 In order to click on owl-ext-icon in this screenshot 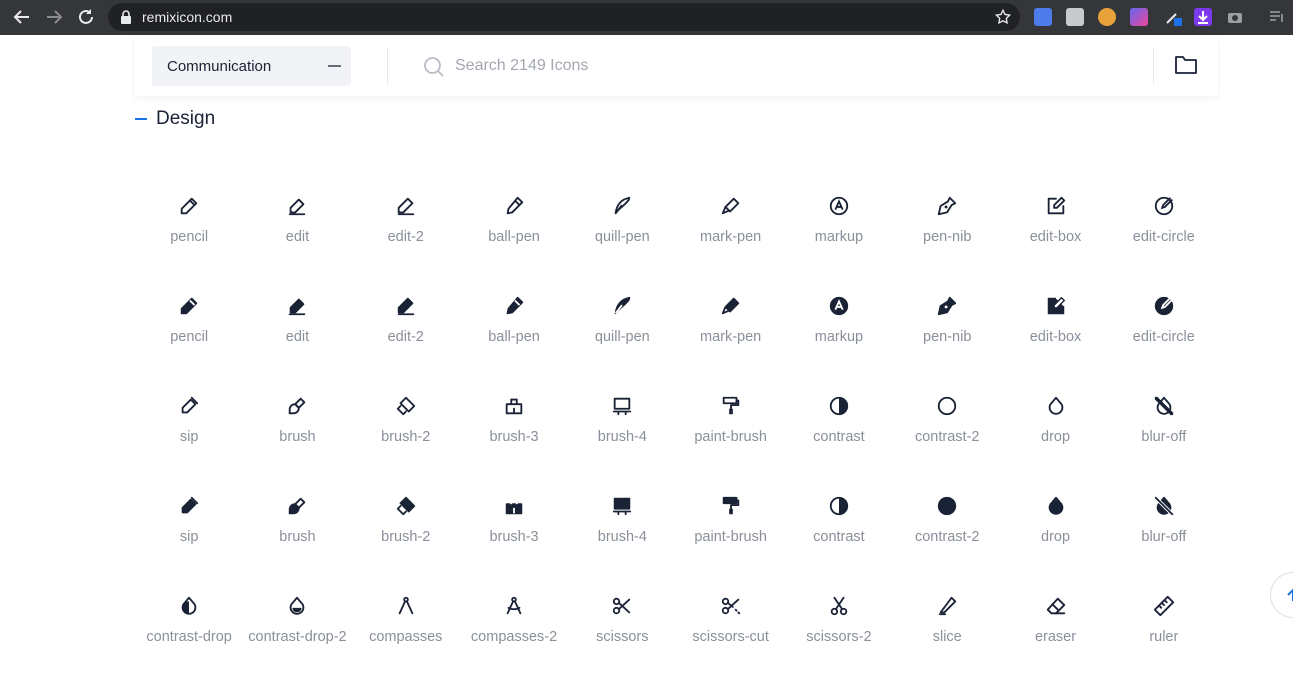, I will do `click(1107, 17)`.